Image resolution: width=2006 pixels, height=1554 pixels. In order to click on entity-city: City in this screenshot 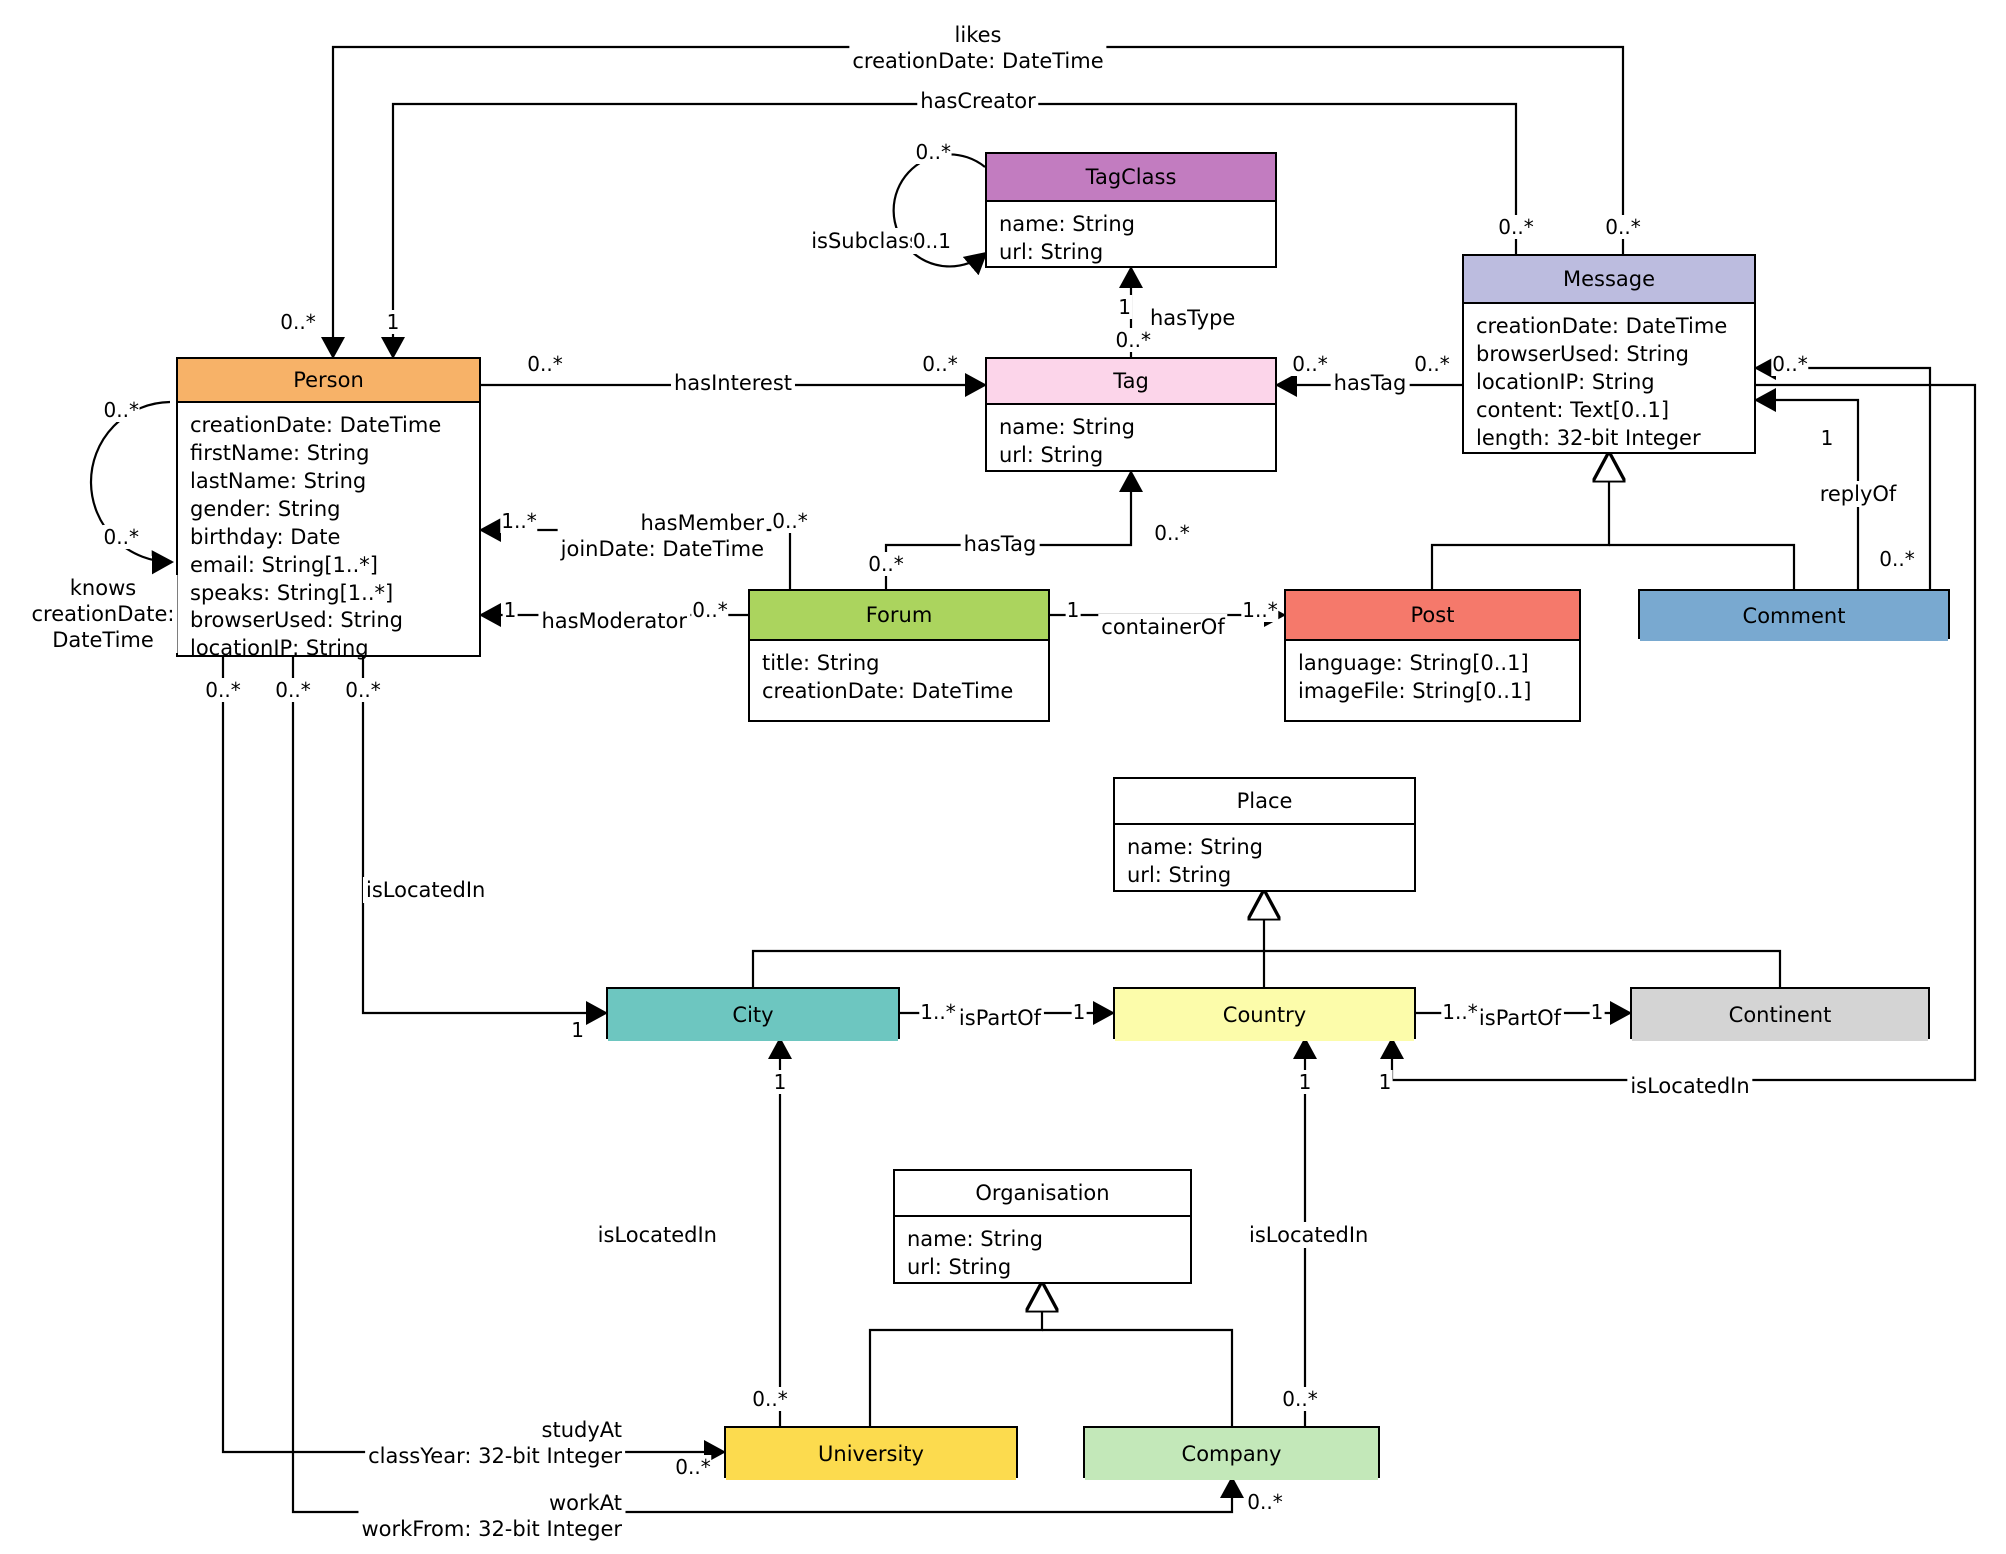, I will do `click(753, 1014)`.